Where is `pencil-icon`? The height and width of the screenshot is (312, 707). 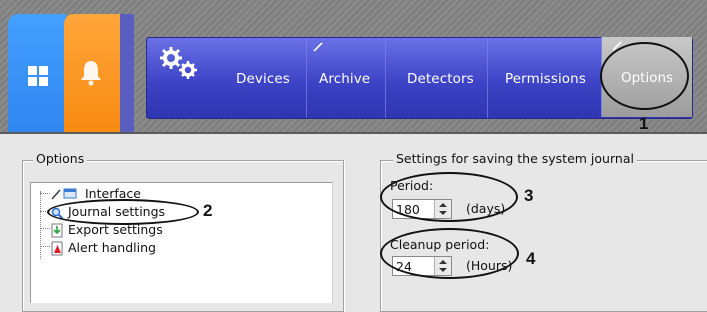 pencil-icon is located at coordinates (318, 47).